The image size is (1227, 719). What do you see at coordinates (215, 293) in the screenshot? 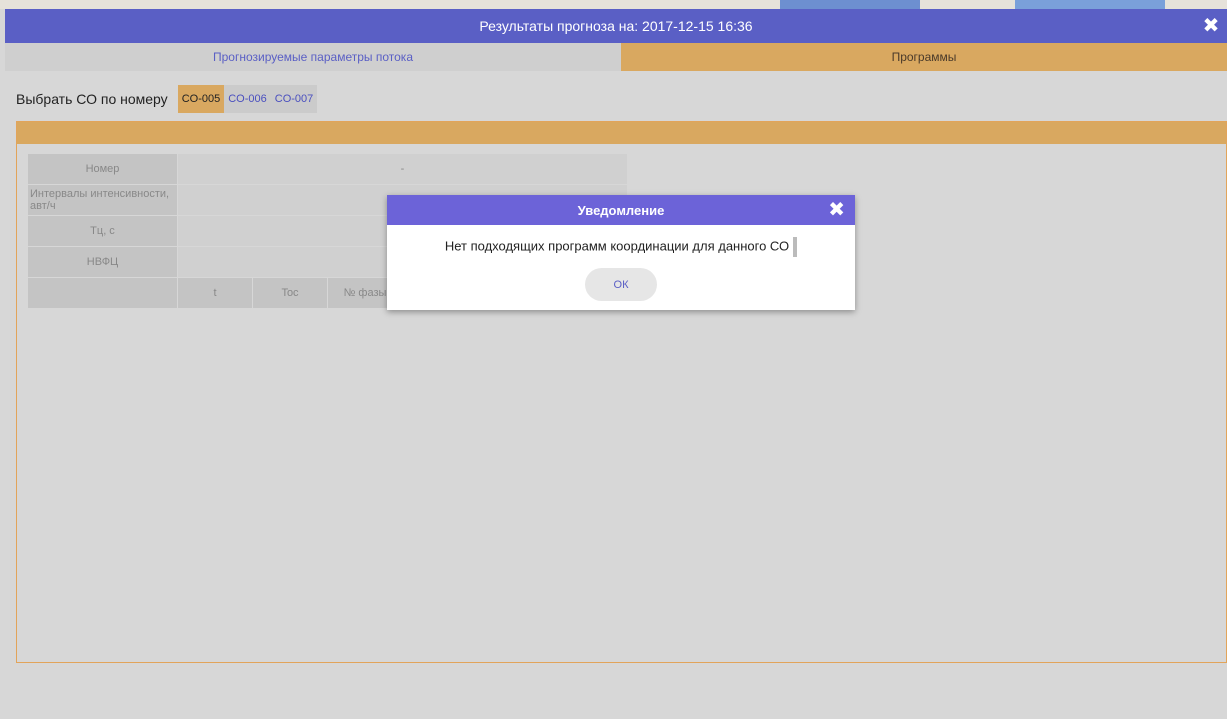
I see `phase-header-t: t` at bounding box center [215, 293].